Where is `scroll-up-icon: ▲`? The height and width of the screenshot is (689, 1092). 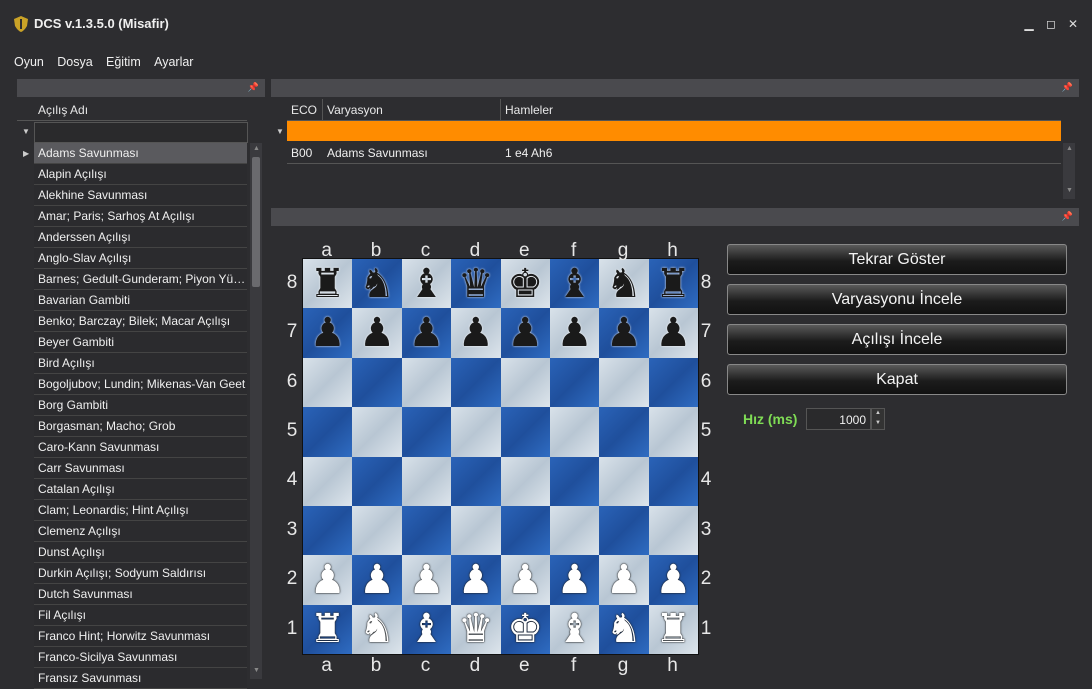
scroll-up-icon: ▲ is located at coordinates (256, 148).